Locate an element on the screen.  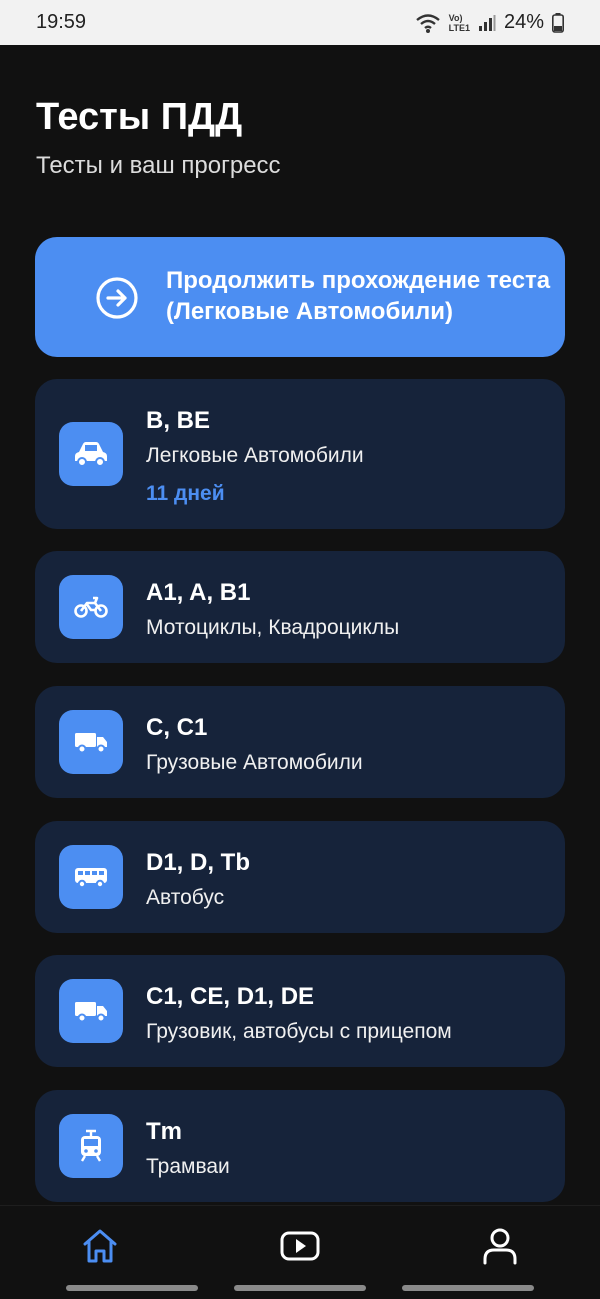
category-code: A1, A, B1 is located at coordinates (198, 592).